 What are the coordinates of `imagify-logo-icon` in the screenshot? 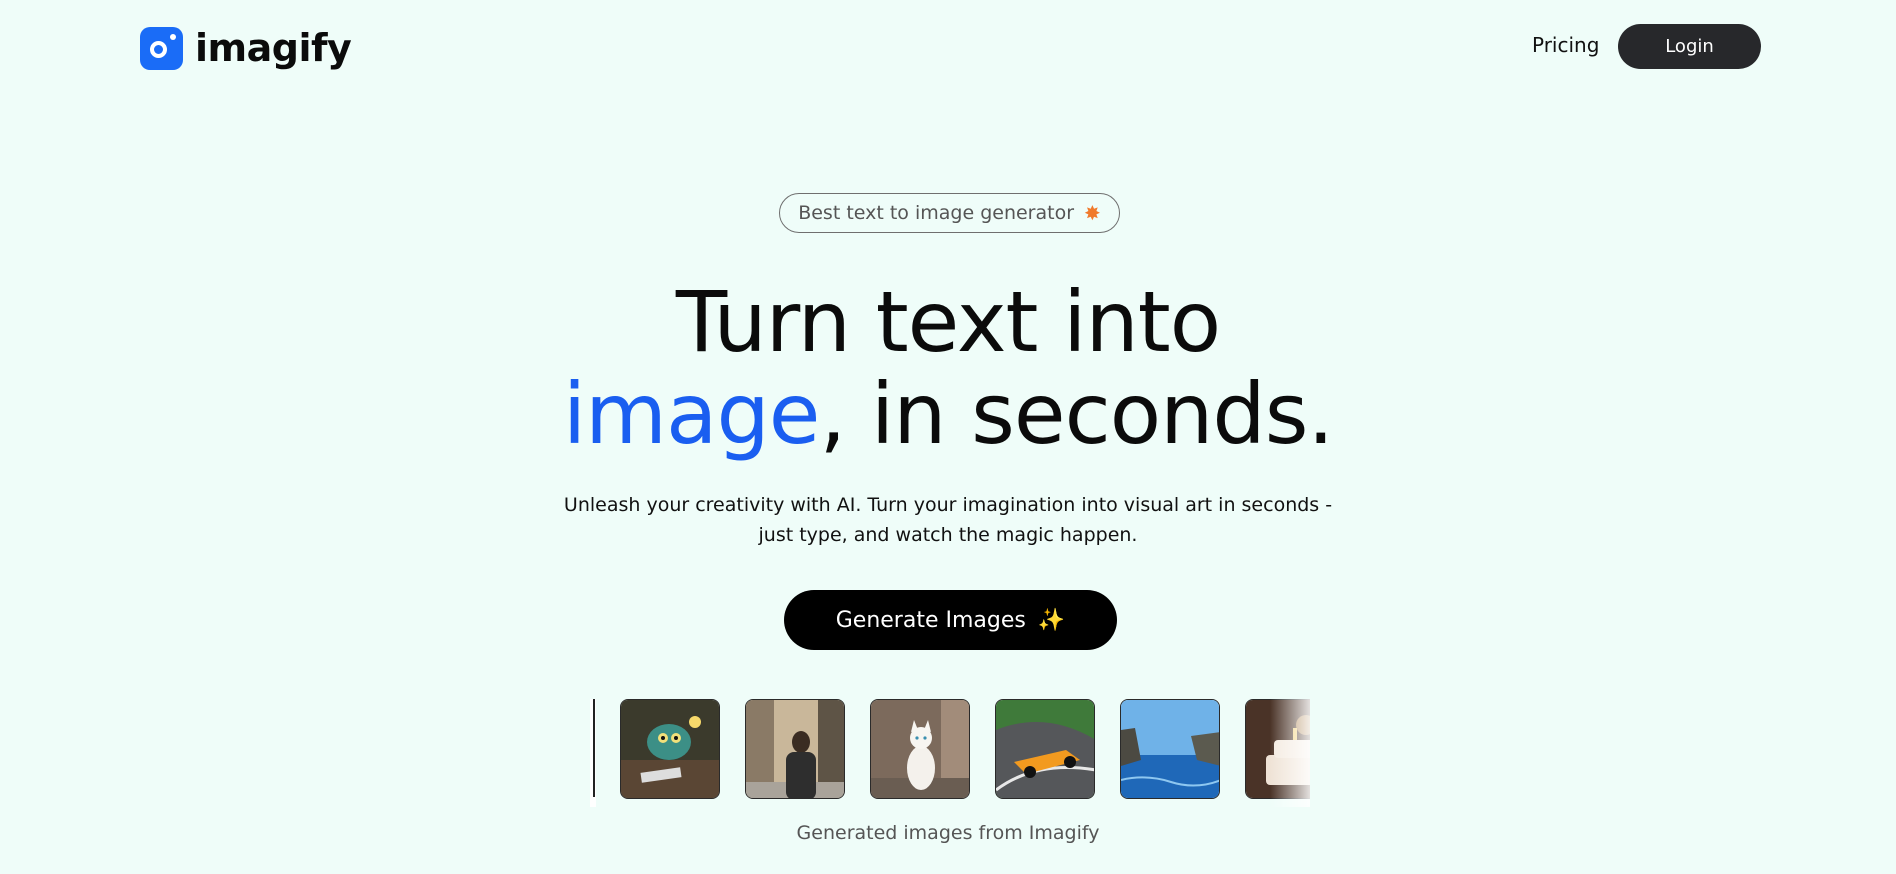 It's located at (161, 48).